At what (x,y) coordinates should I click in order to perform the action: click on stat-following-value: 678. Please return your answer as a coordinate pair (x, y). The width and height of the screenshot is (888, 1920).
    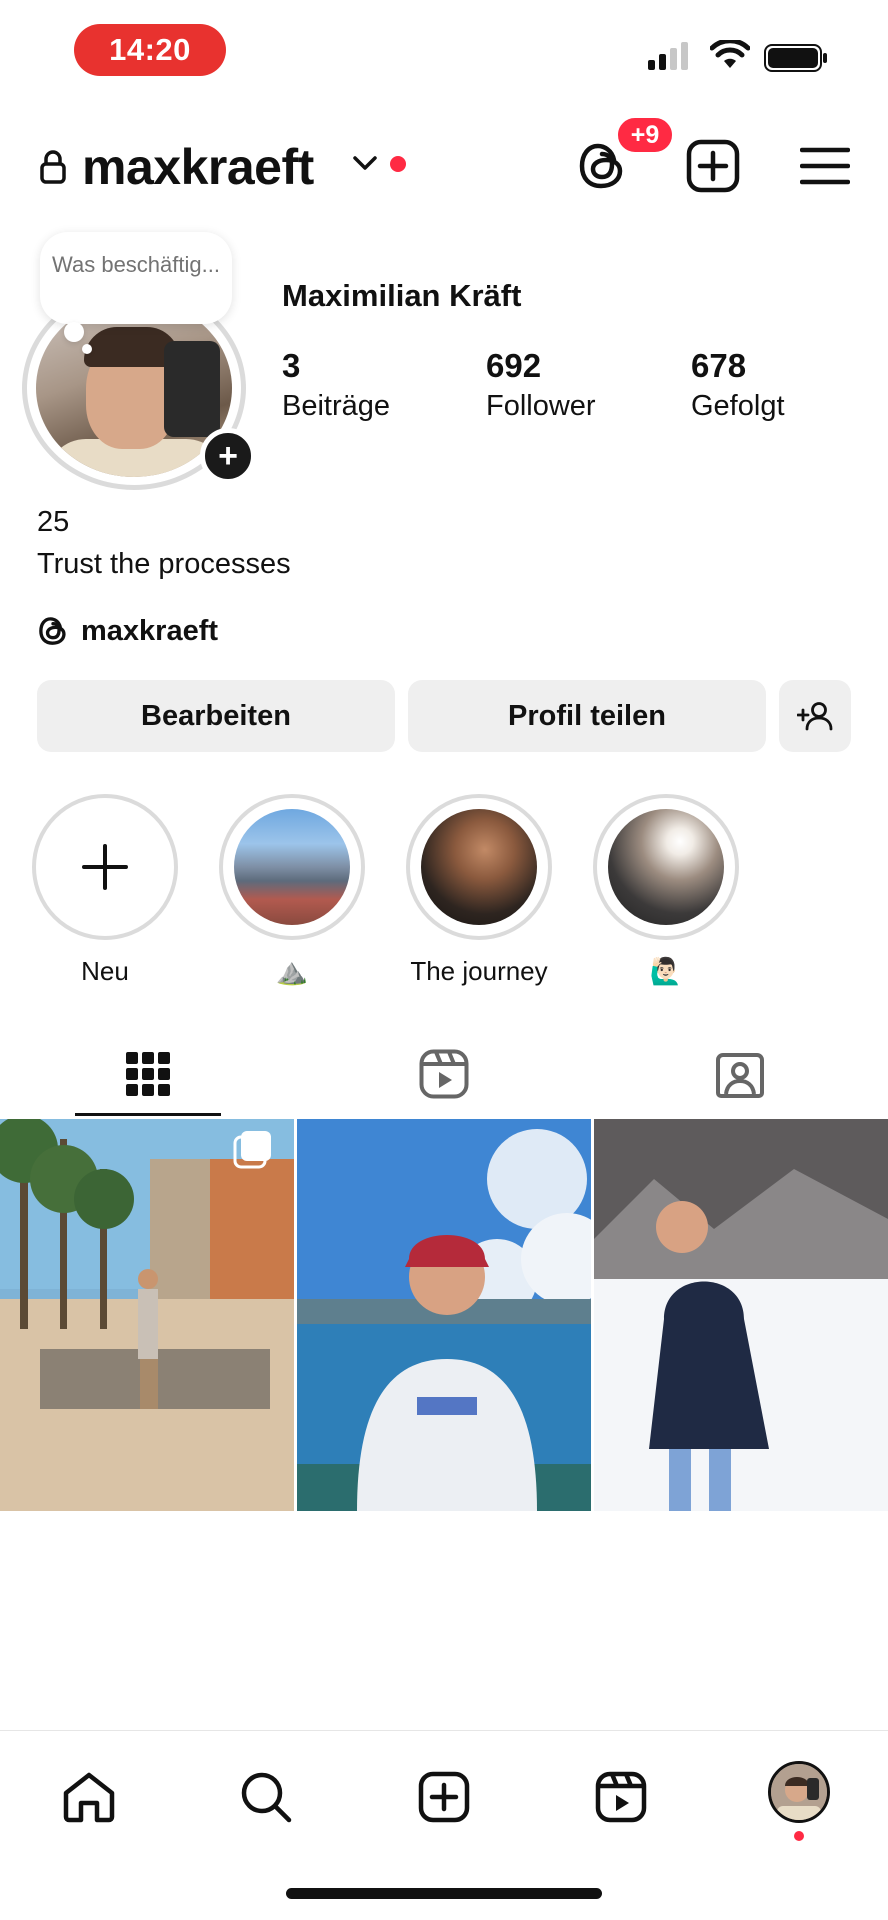
    Looking at the image, I should click on (719, 365).